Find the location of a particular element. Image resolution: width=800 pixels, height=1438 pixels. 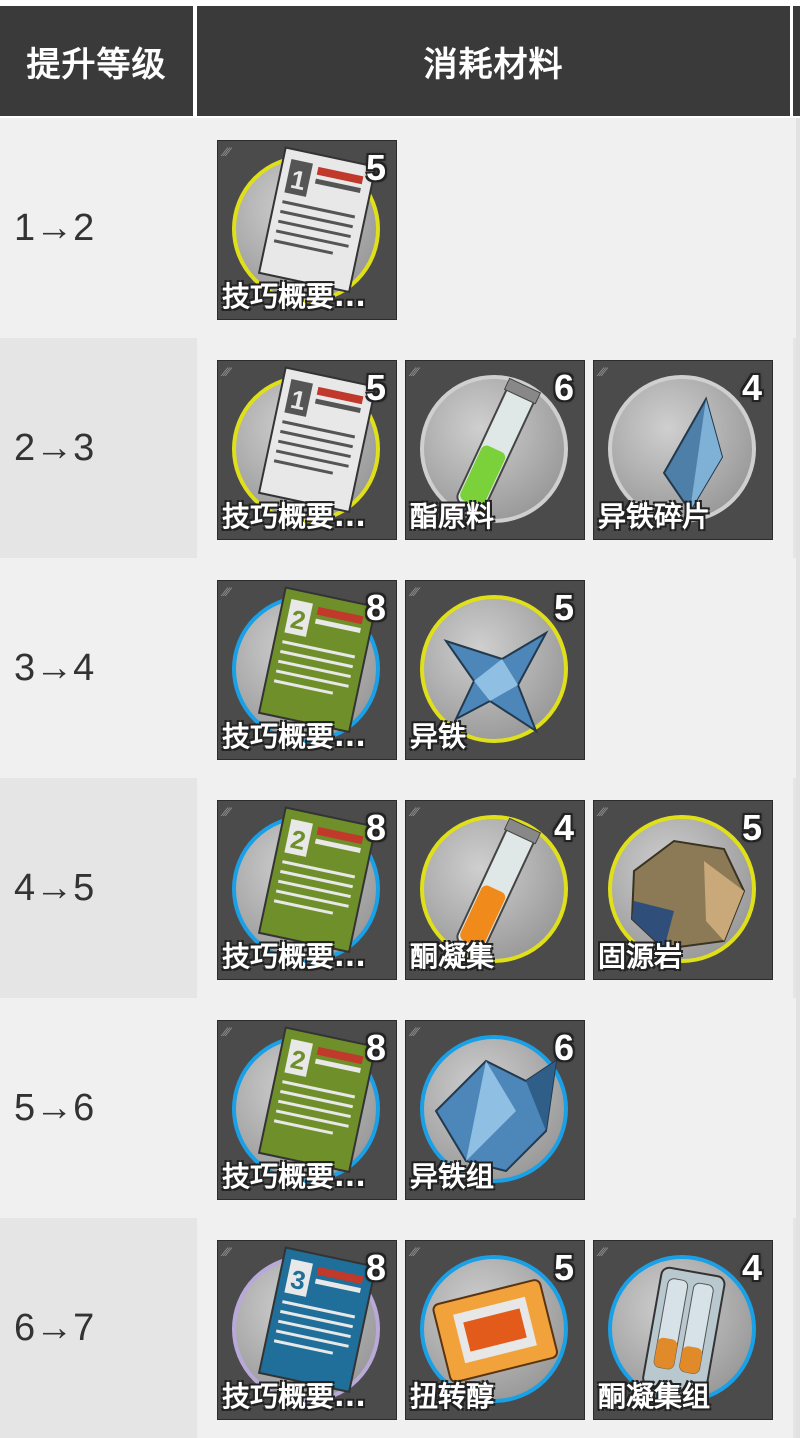

material-item: ⁄⁄⁄ 5 扭转醇 is located at coordinates (495, 1330).